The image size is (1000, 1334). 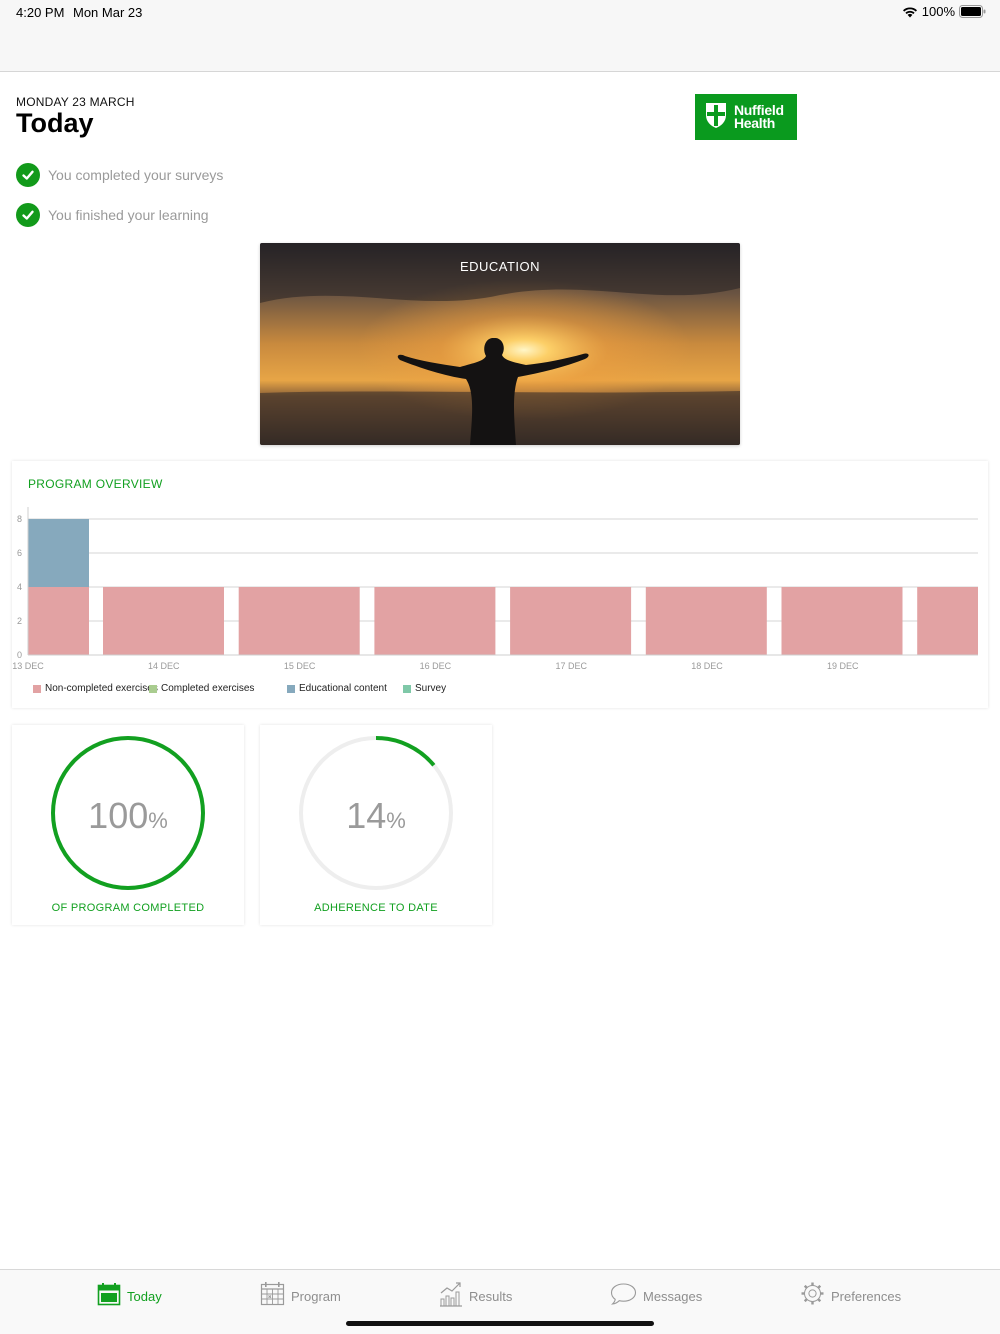 What do you see at coordinates (109, 1296) in the screenshot?
I see `calendar-today-icon` at bounding box center [109, 1296].